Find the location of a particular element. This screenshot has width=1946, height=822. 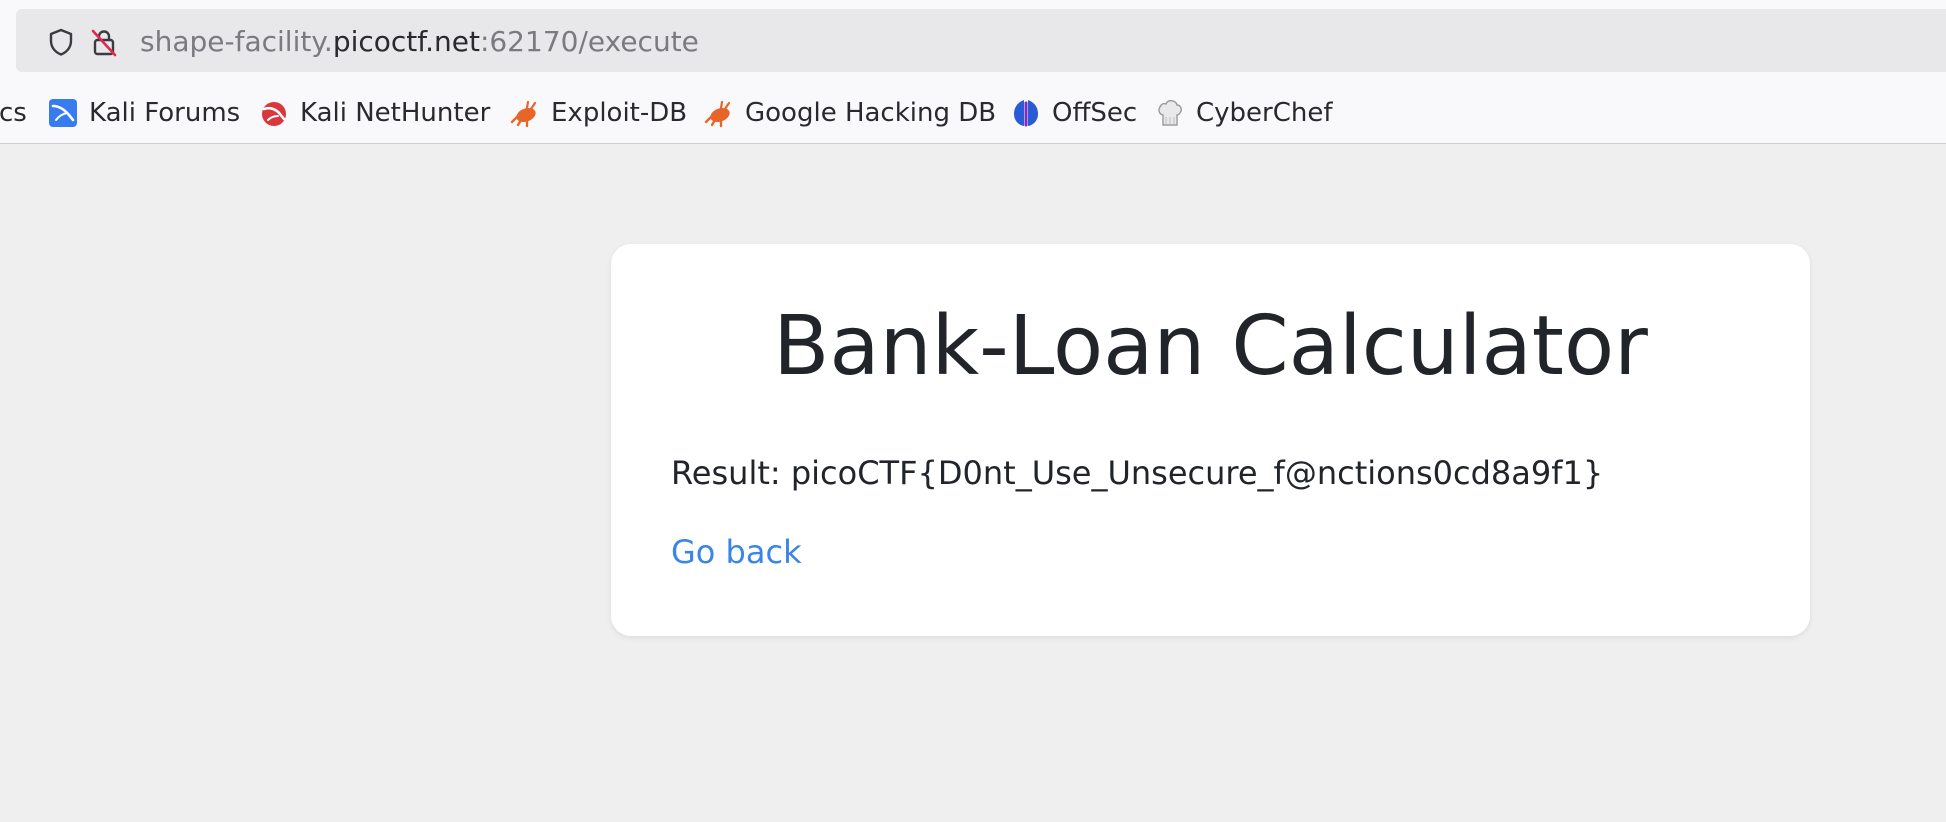

page-title: Bank-Loan Calculator is located at coordinates (1210, 346).